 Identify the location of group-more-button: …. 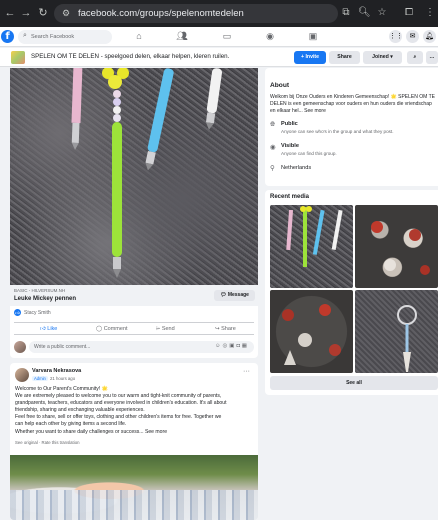
(432, 57).